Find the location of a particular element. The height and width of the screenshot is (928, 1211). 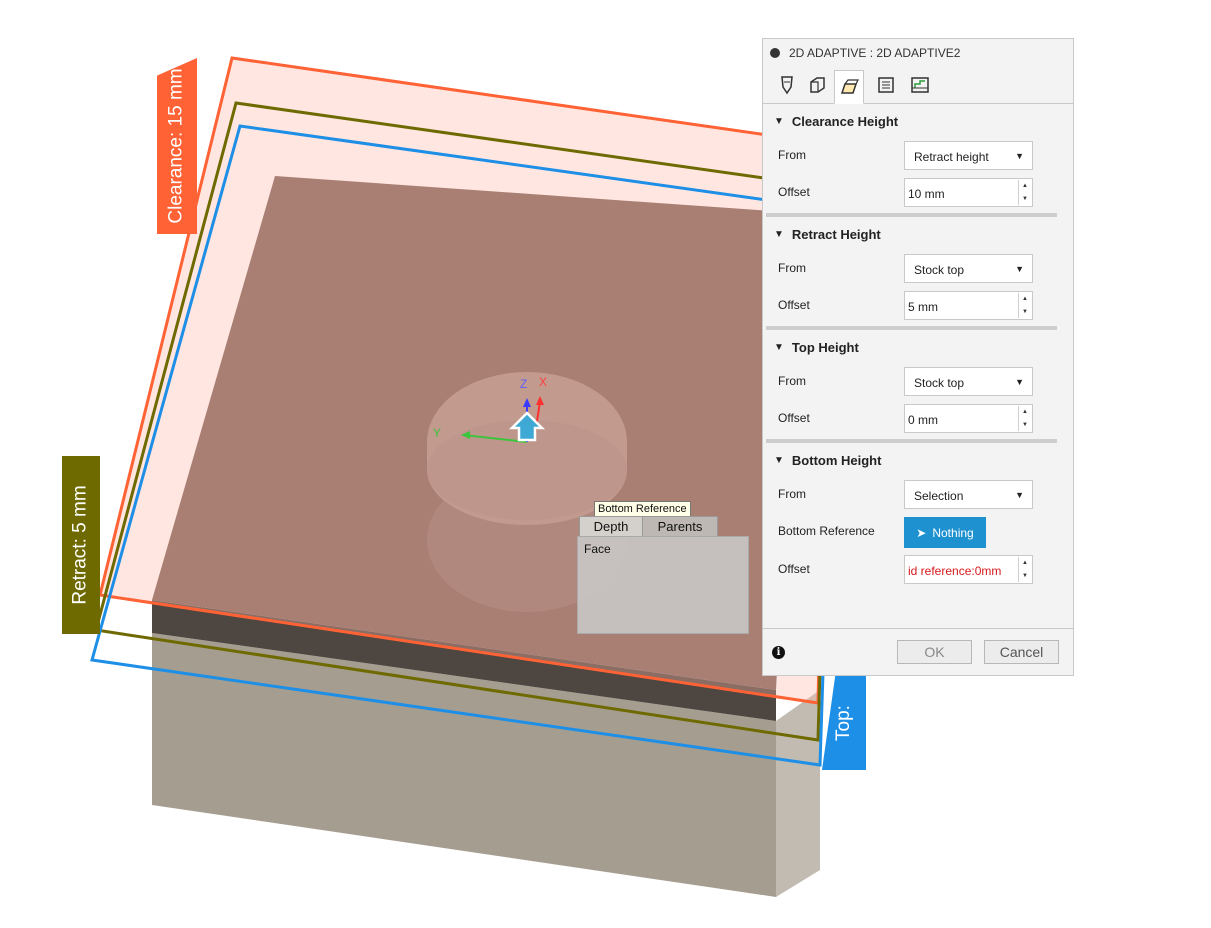

dialog-titlebar: 2D ADAPTIVE : 2D ADAPTIVE2 is located at coordinates (918, 53).